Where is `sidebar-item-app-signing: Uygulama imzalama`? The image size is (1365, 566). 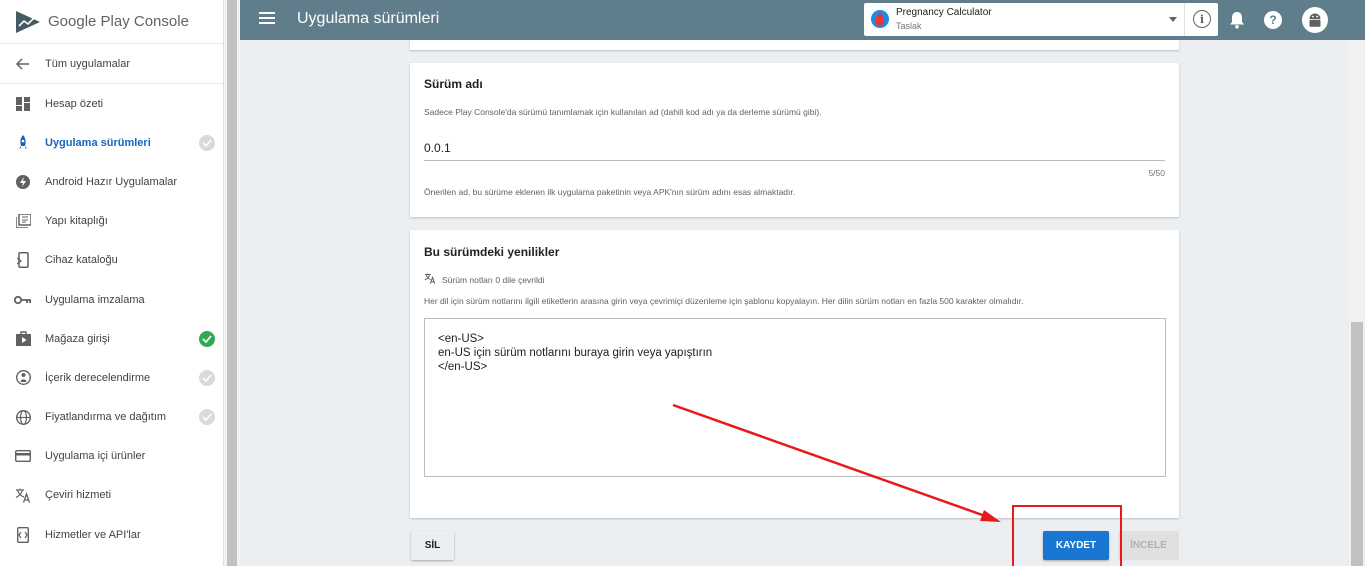 sidebar-item-app-signing: Uygulama imzalama is located at coordinates (111, 299).